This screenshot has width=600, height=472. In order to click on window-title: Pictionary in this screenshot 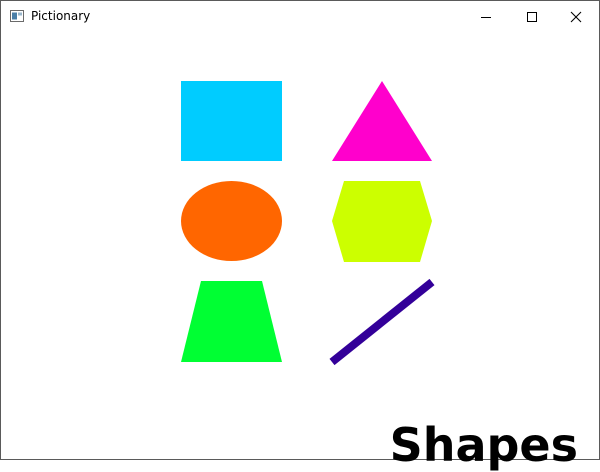, I will do `click(61, 16)`.